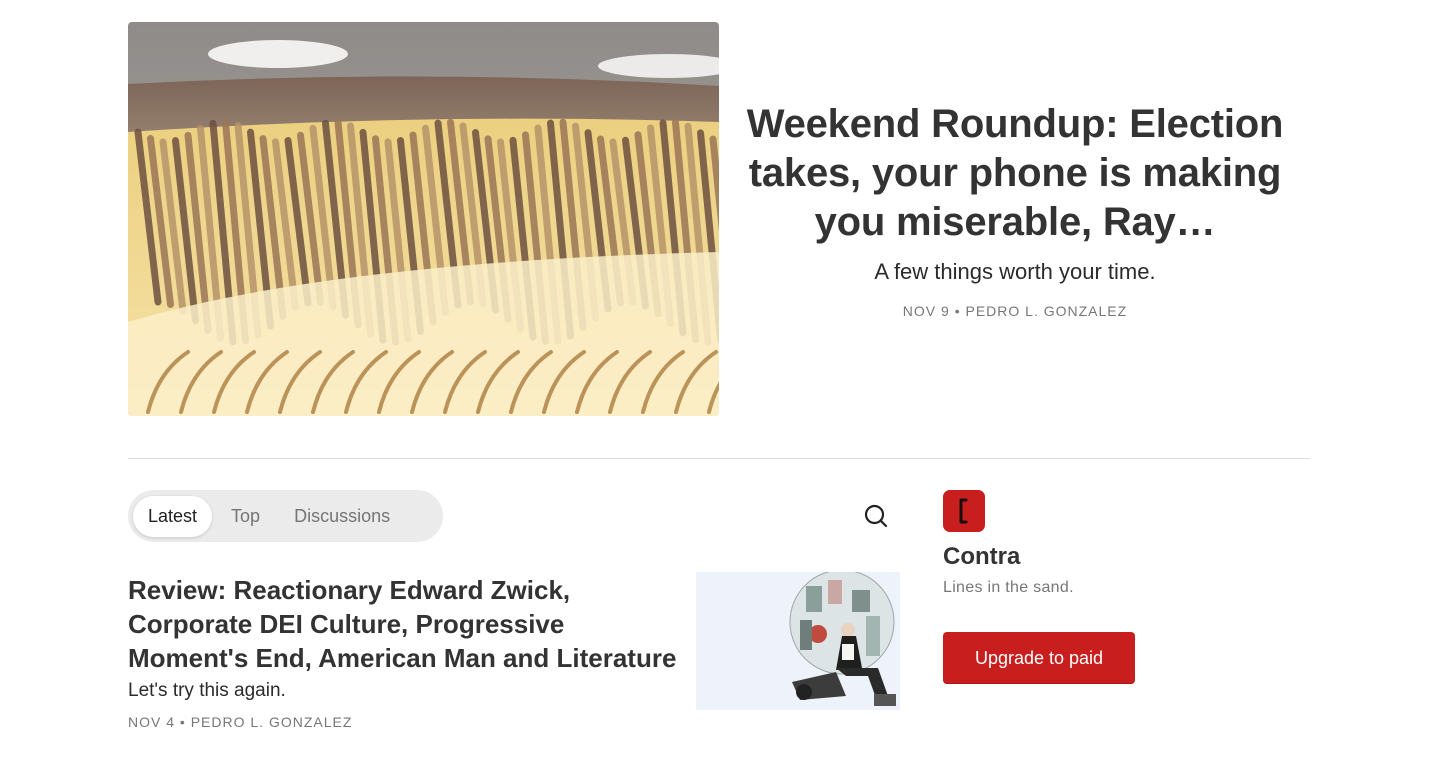 Image resolution: width=1456 pixels, height=784 pixels. I want to click on hero-subtitle: A few things worth your time., so click(1015, 271).